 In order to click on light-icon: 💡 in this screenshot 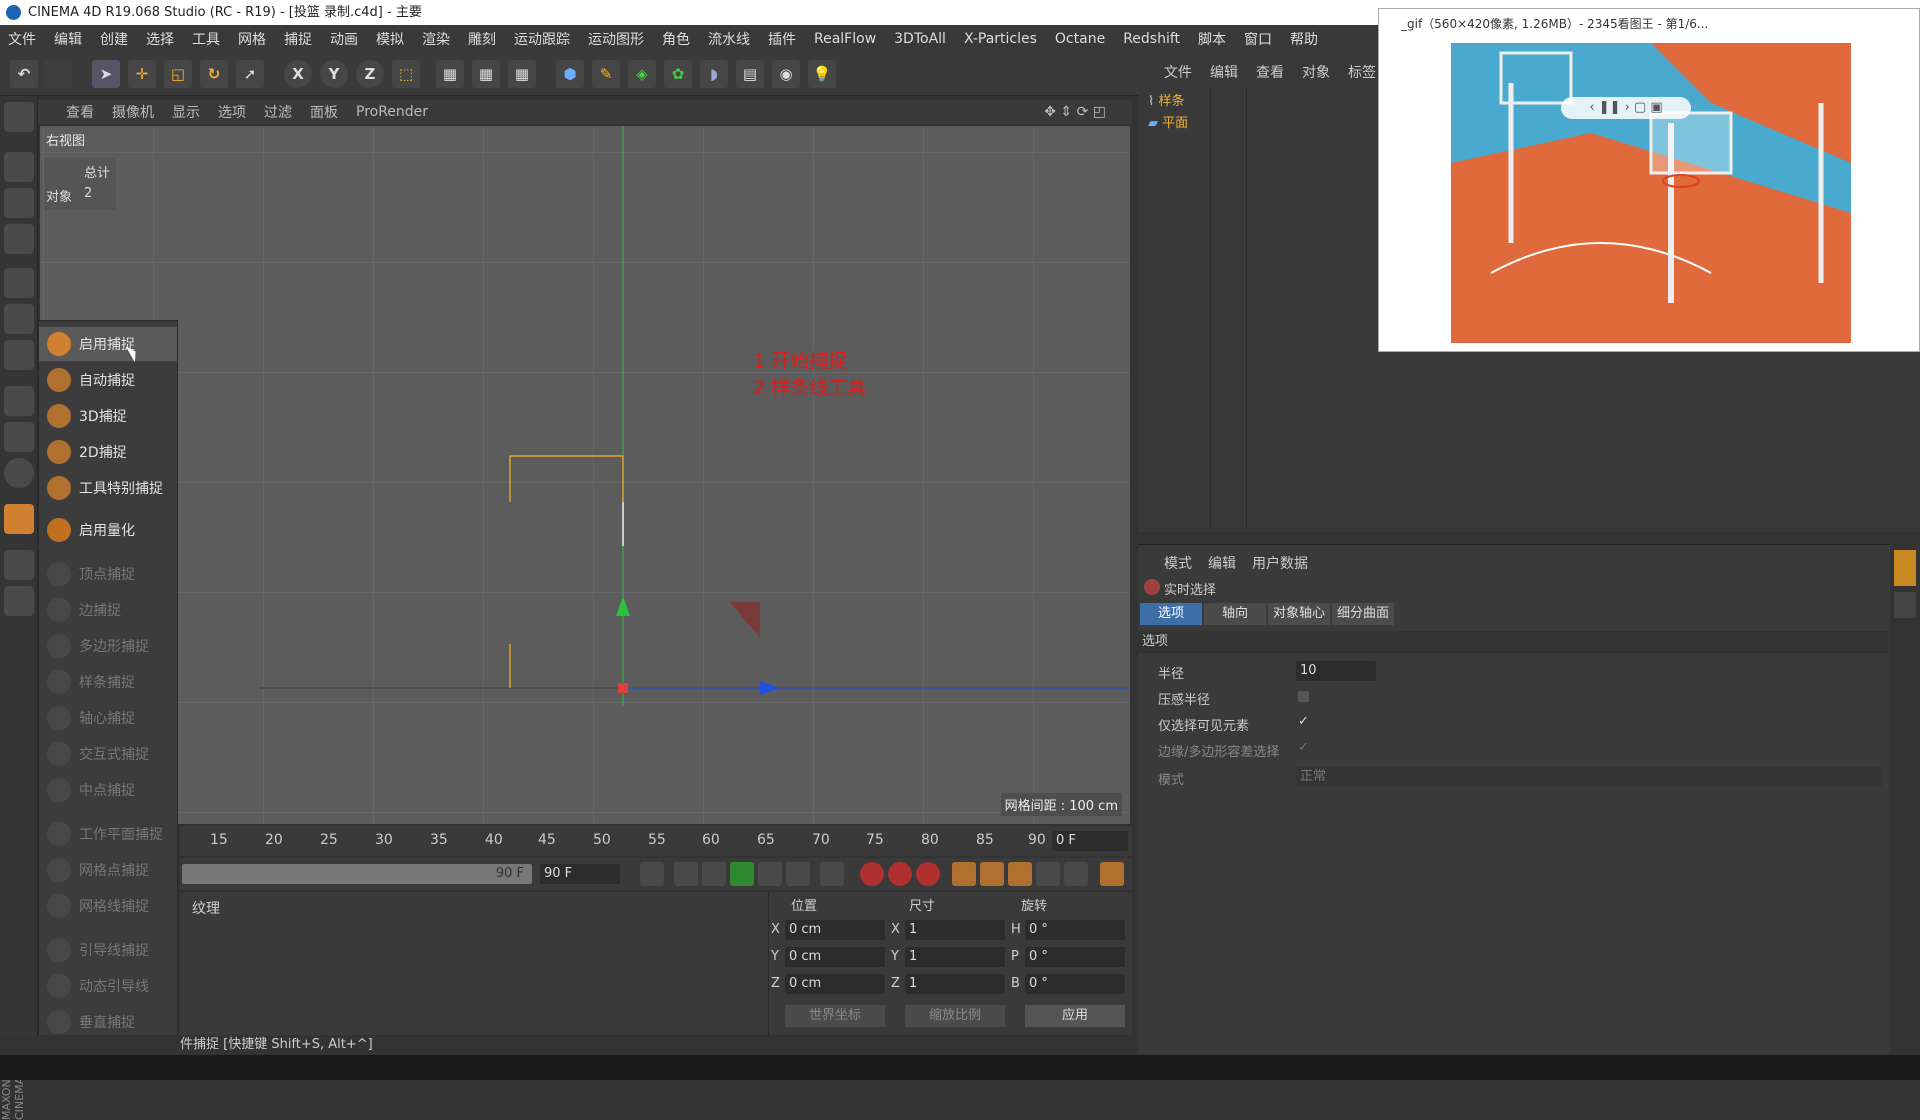, I will do `click(822, 74)`.